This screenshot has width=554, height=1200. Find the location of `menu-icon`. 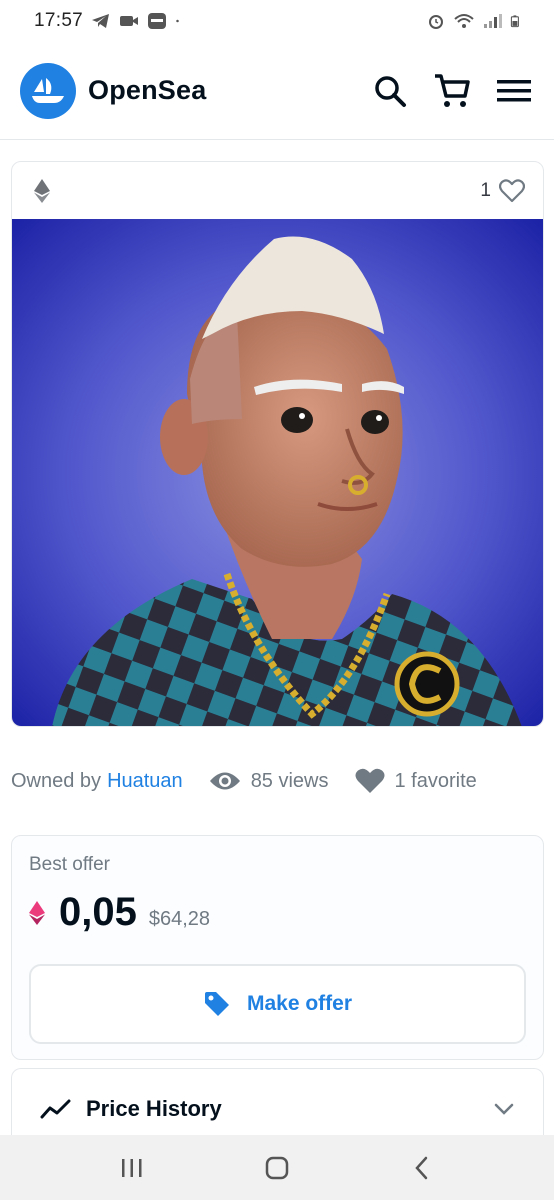

menu-icon is located at coordinates (514, 91).